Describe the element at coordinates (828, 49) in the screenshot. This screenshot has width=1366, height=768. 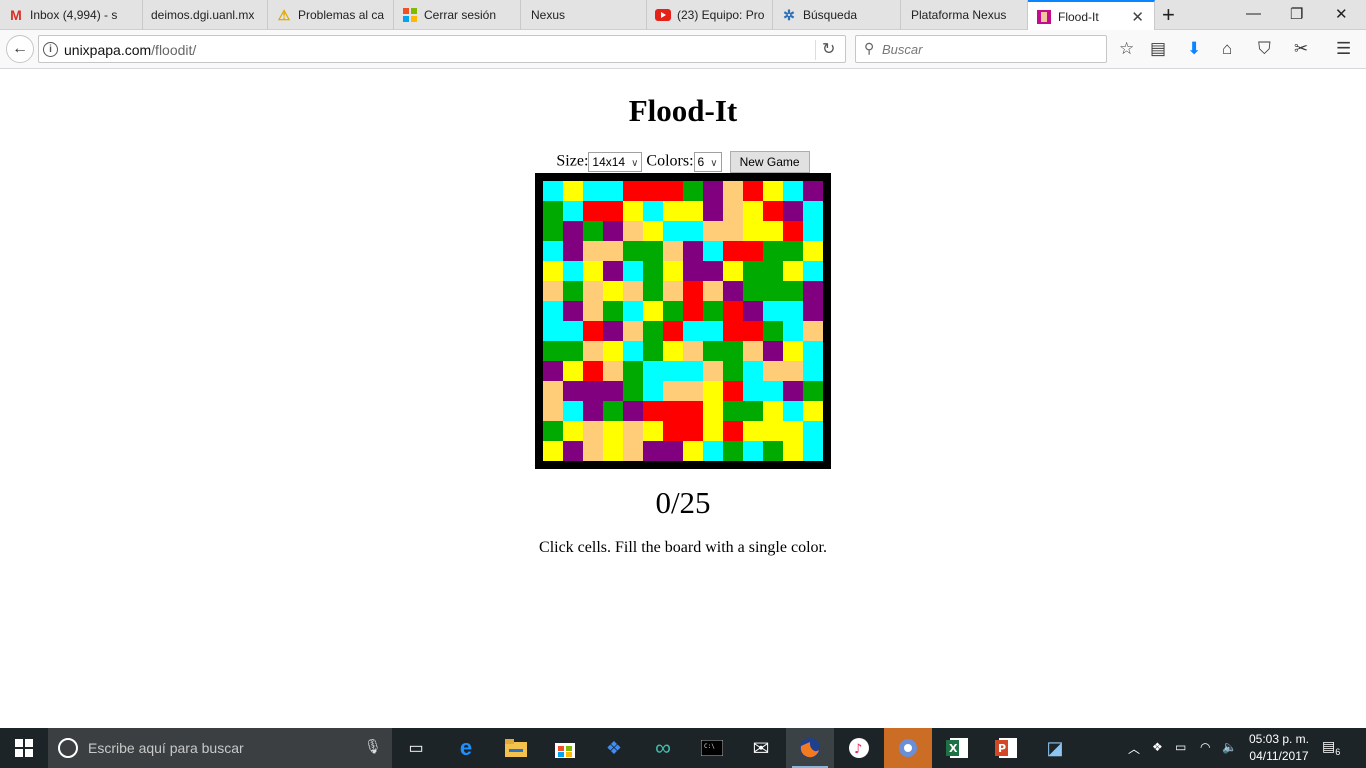
I see `reload-icon: ↻` at that location.